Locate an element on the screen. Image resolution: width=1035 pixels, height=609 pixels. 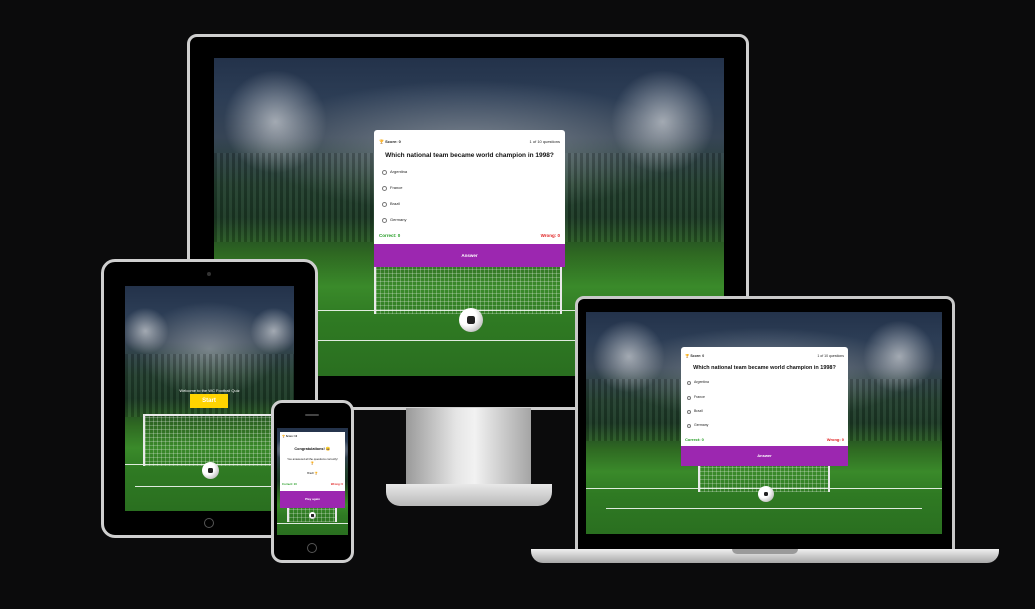
tablet-camera is located at coordinates (209, 274).